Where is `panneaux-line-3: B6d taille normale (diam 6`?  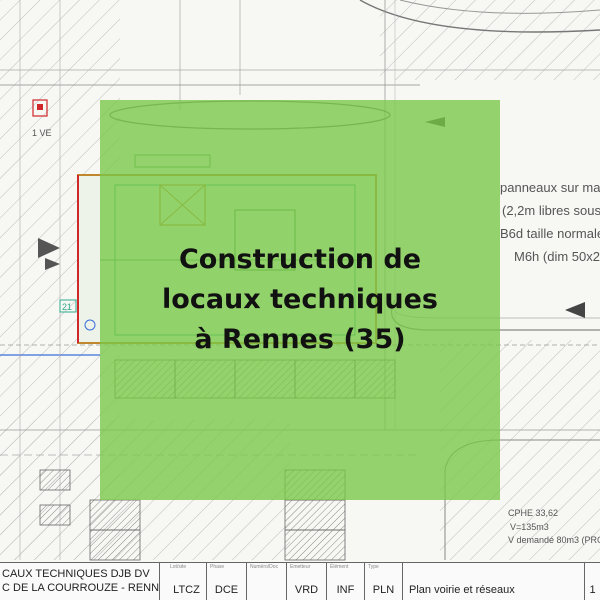 panneaux-line-3: B6d taille normale (diam 6 is located at coordinates (550, 233).